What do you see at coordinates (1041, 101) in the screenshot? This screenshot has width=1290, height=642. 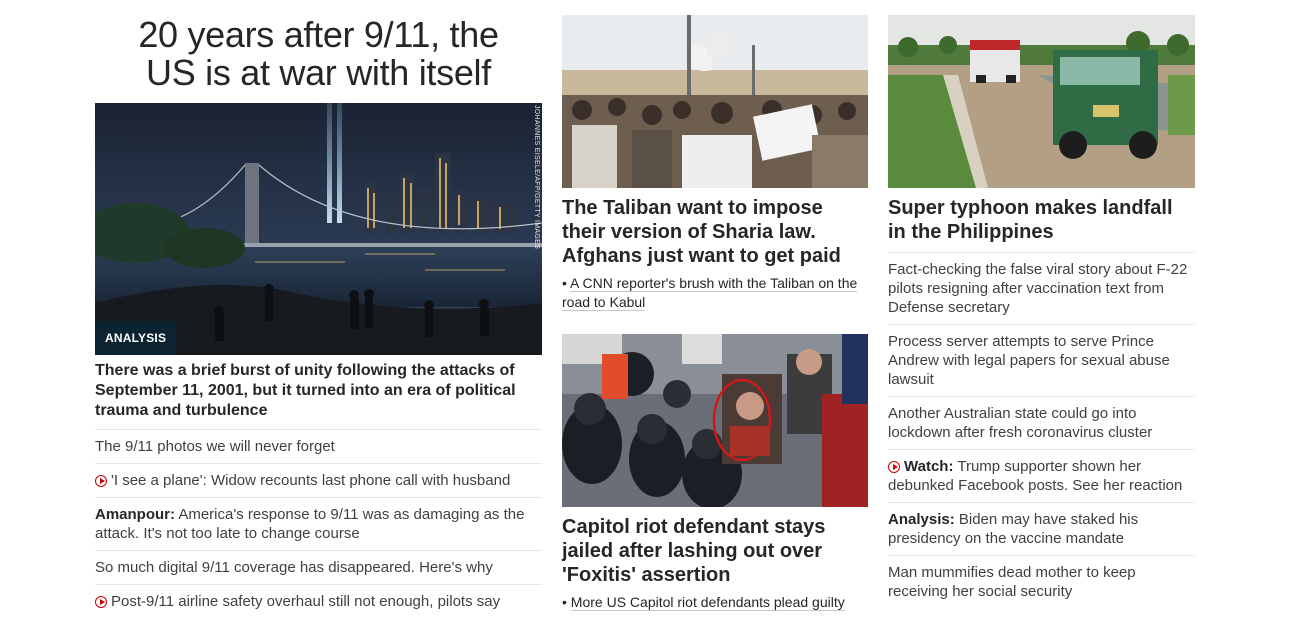 I see `typhoon-image` at bounding box center [1041, 101].